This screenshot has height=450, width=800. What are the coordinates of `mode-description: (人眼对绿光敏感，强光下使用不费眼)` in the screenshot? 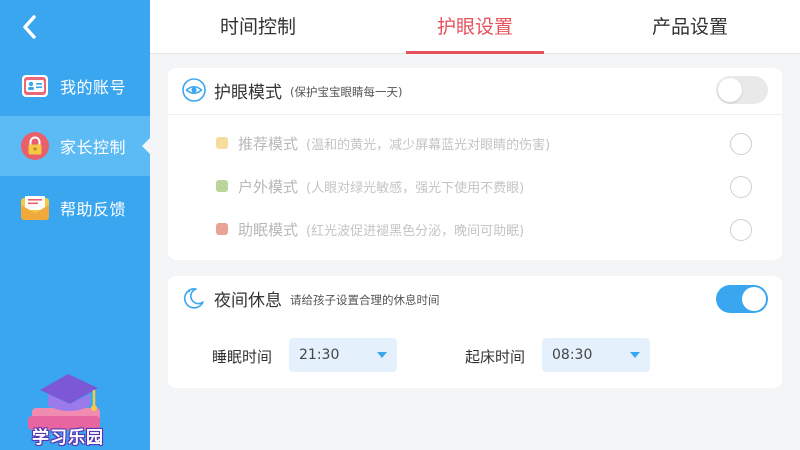 It's located at (415, 188).